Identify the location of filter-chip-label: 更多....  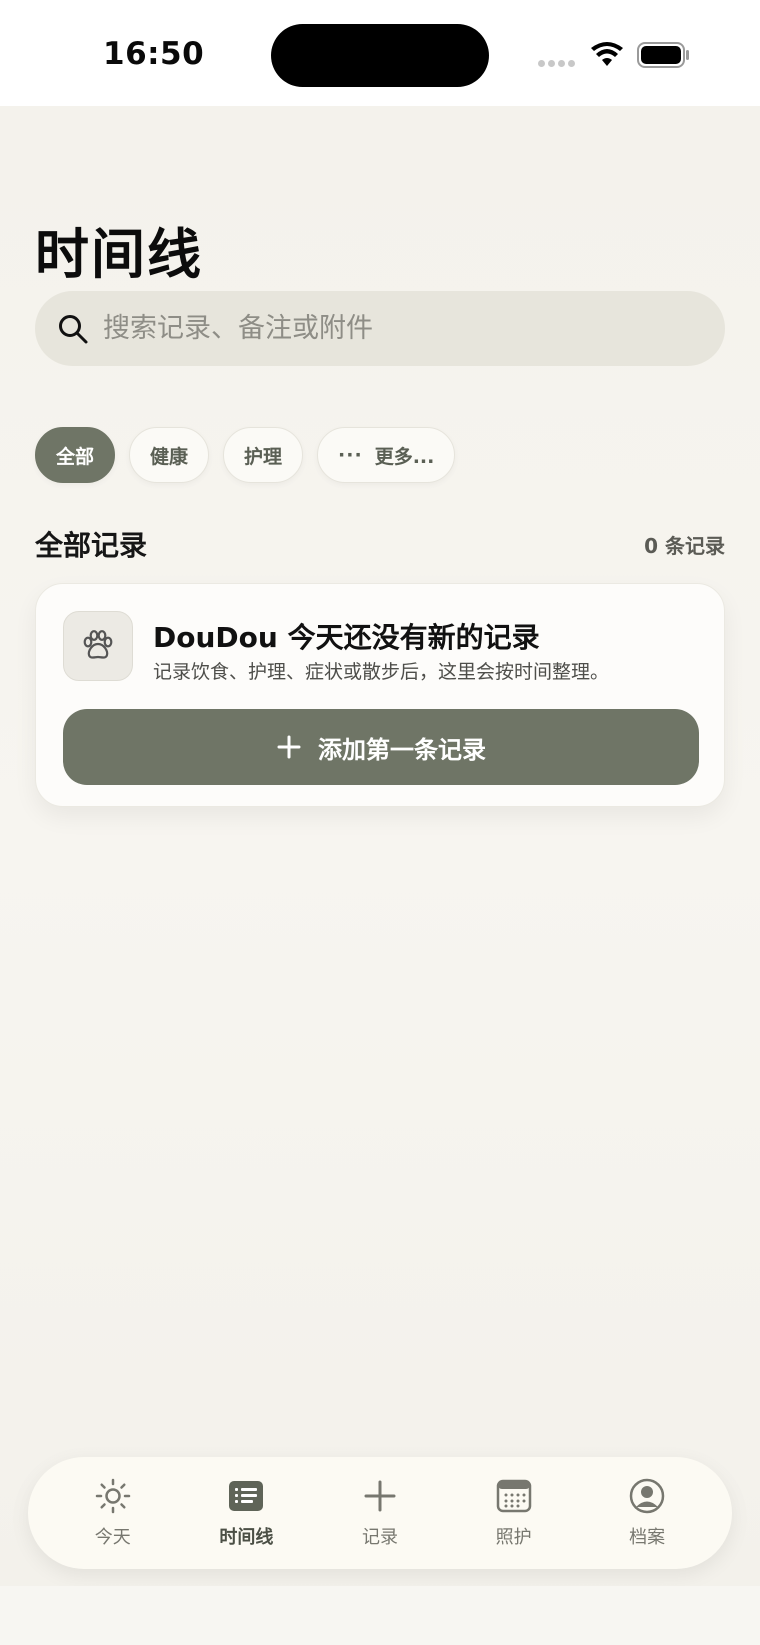
(404, 456).